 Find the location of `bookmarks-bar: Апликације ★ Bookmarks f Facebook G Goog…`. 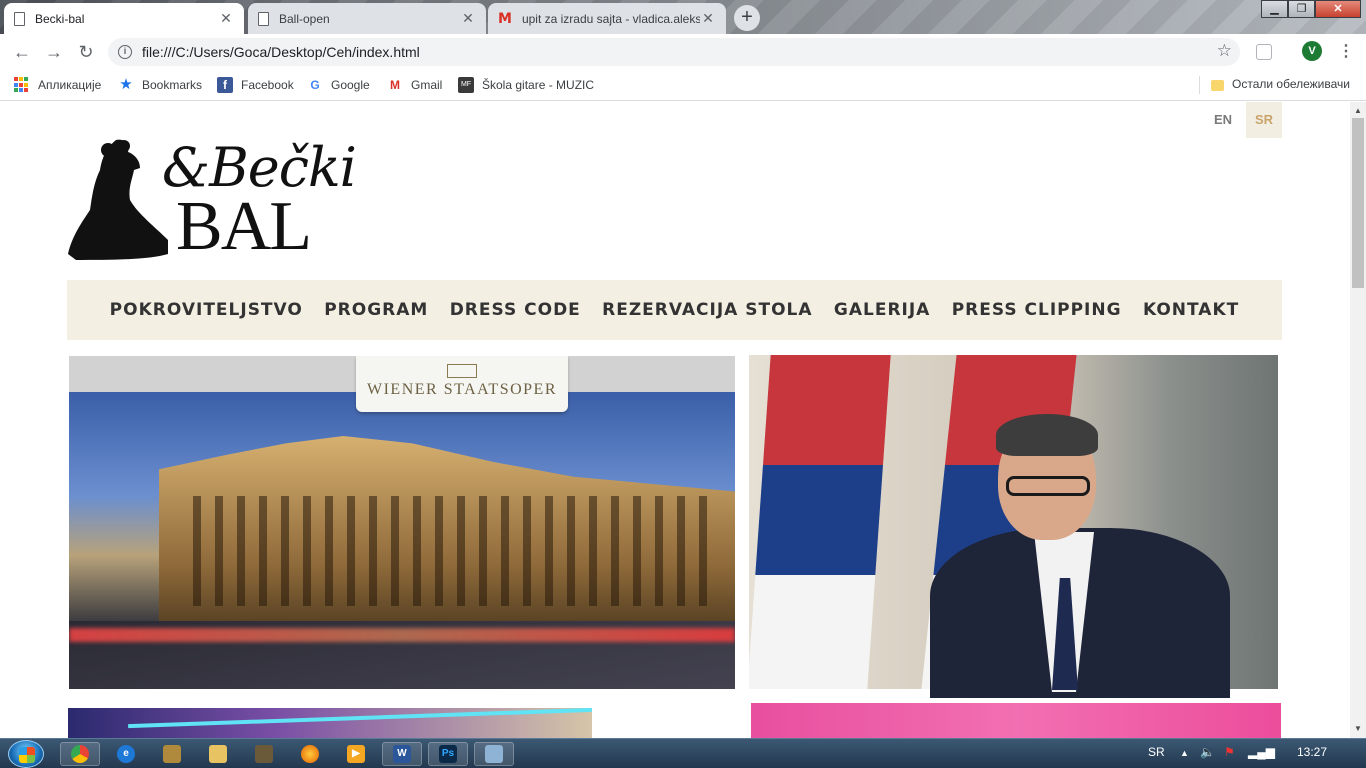

bookmarks-bar: Апликације ★ Bookmarks f Facebook G Goog… is located at coordinates (683, 85).